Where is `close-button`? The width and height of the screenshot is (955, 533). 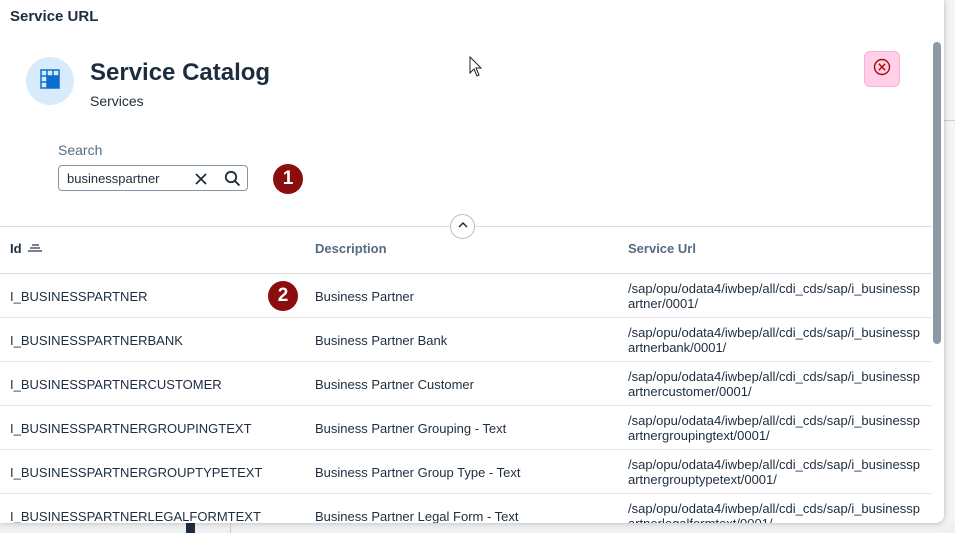 close-button is located at coordinates (882, 69).